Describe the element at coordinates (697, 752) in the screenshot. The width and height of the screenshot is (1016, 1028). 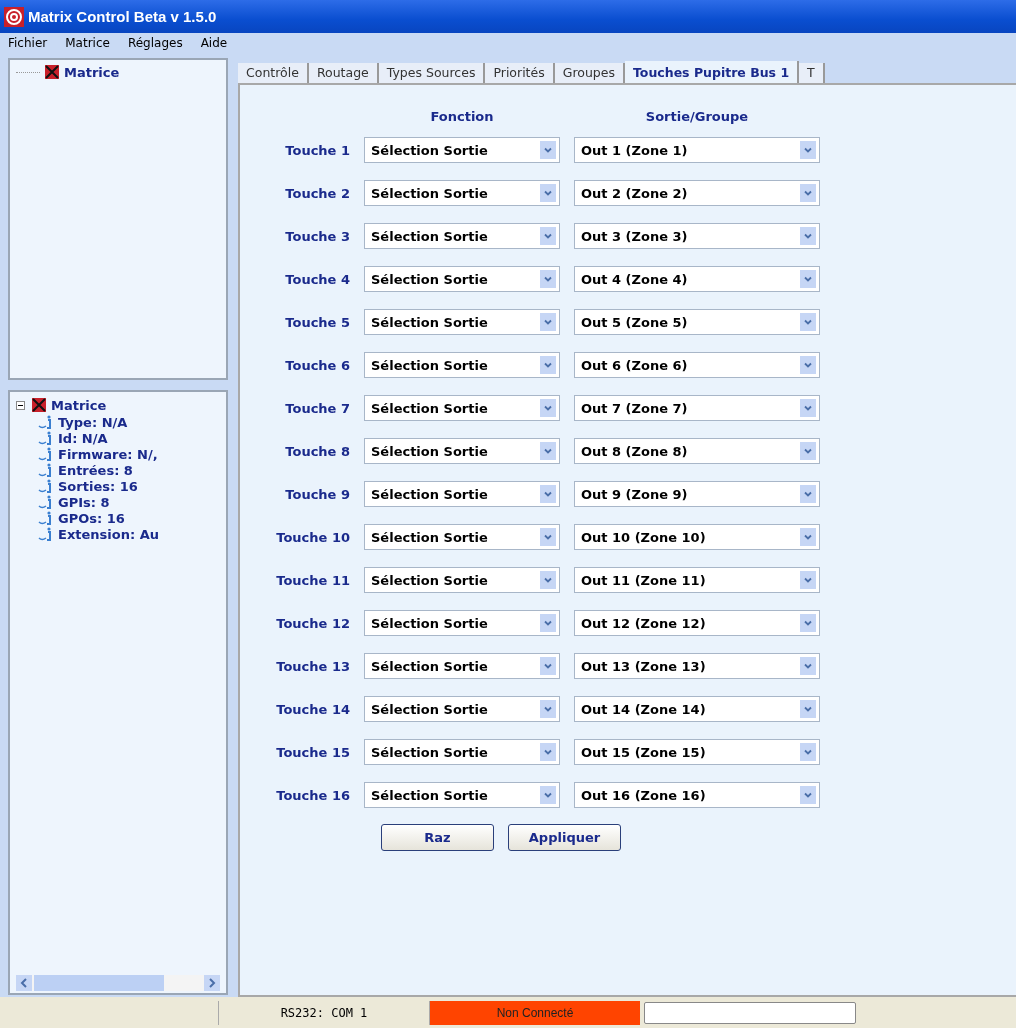
I see `output-dropdown: Out 15 (Zone 15)` at that location.